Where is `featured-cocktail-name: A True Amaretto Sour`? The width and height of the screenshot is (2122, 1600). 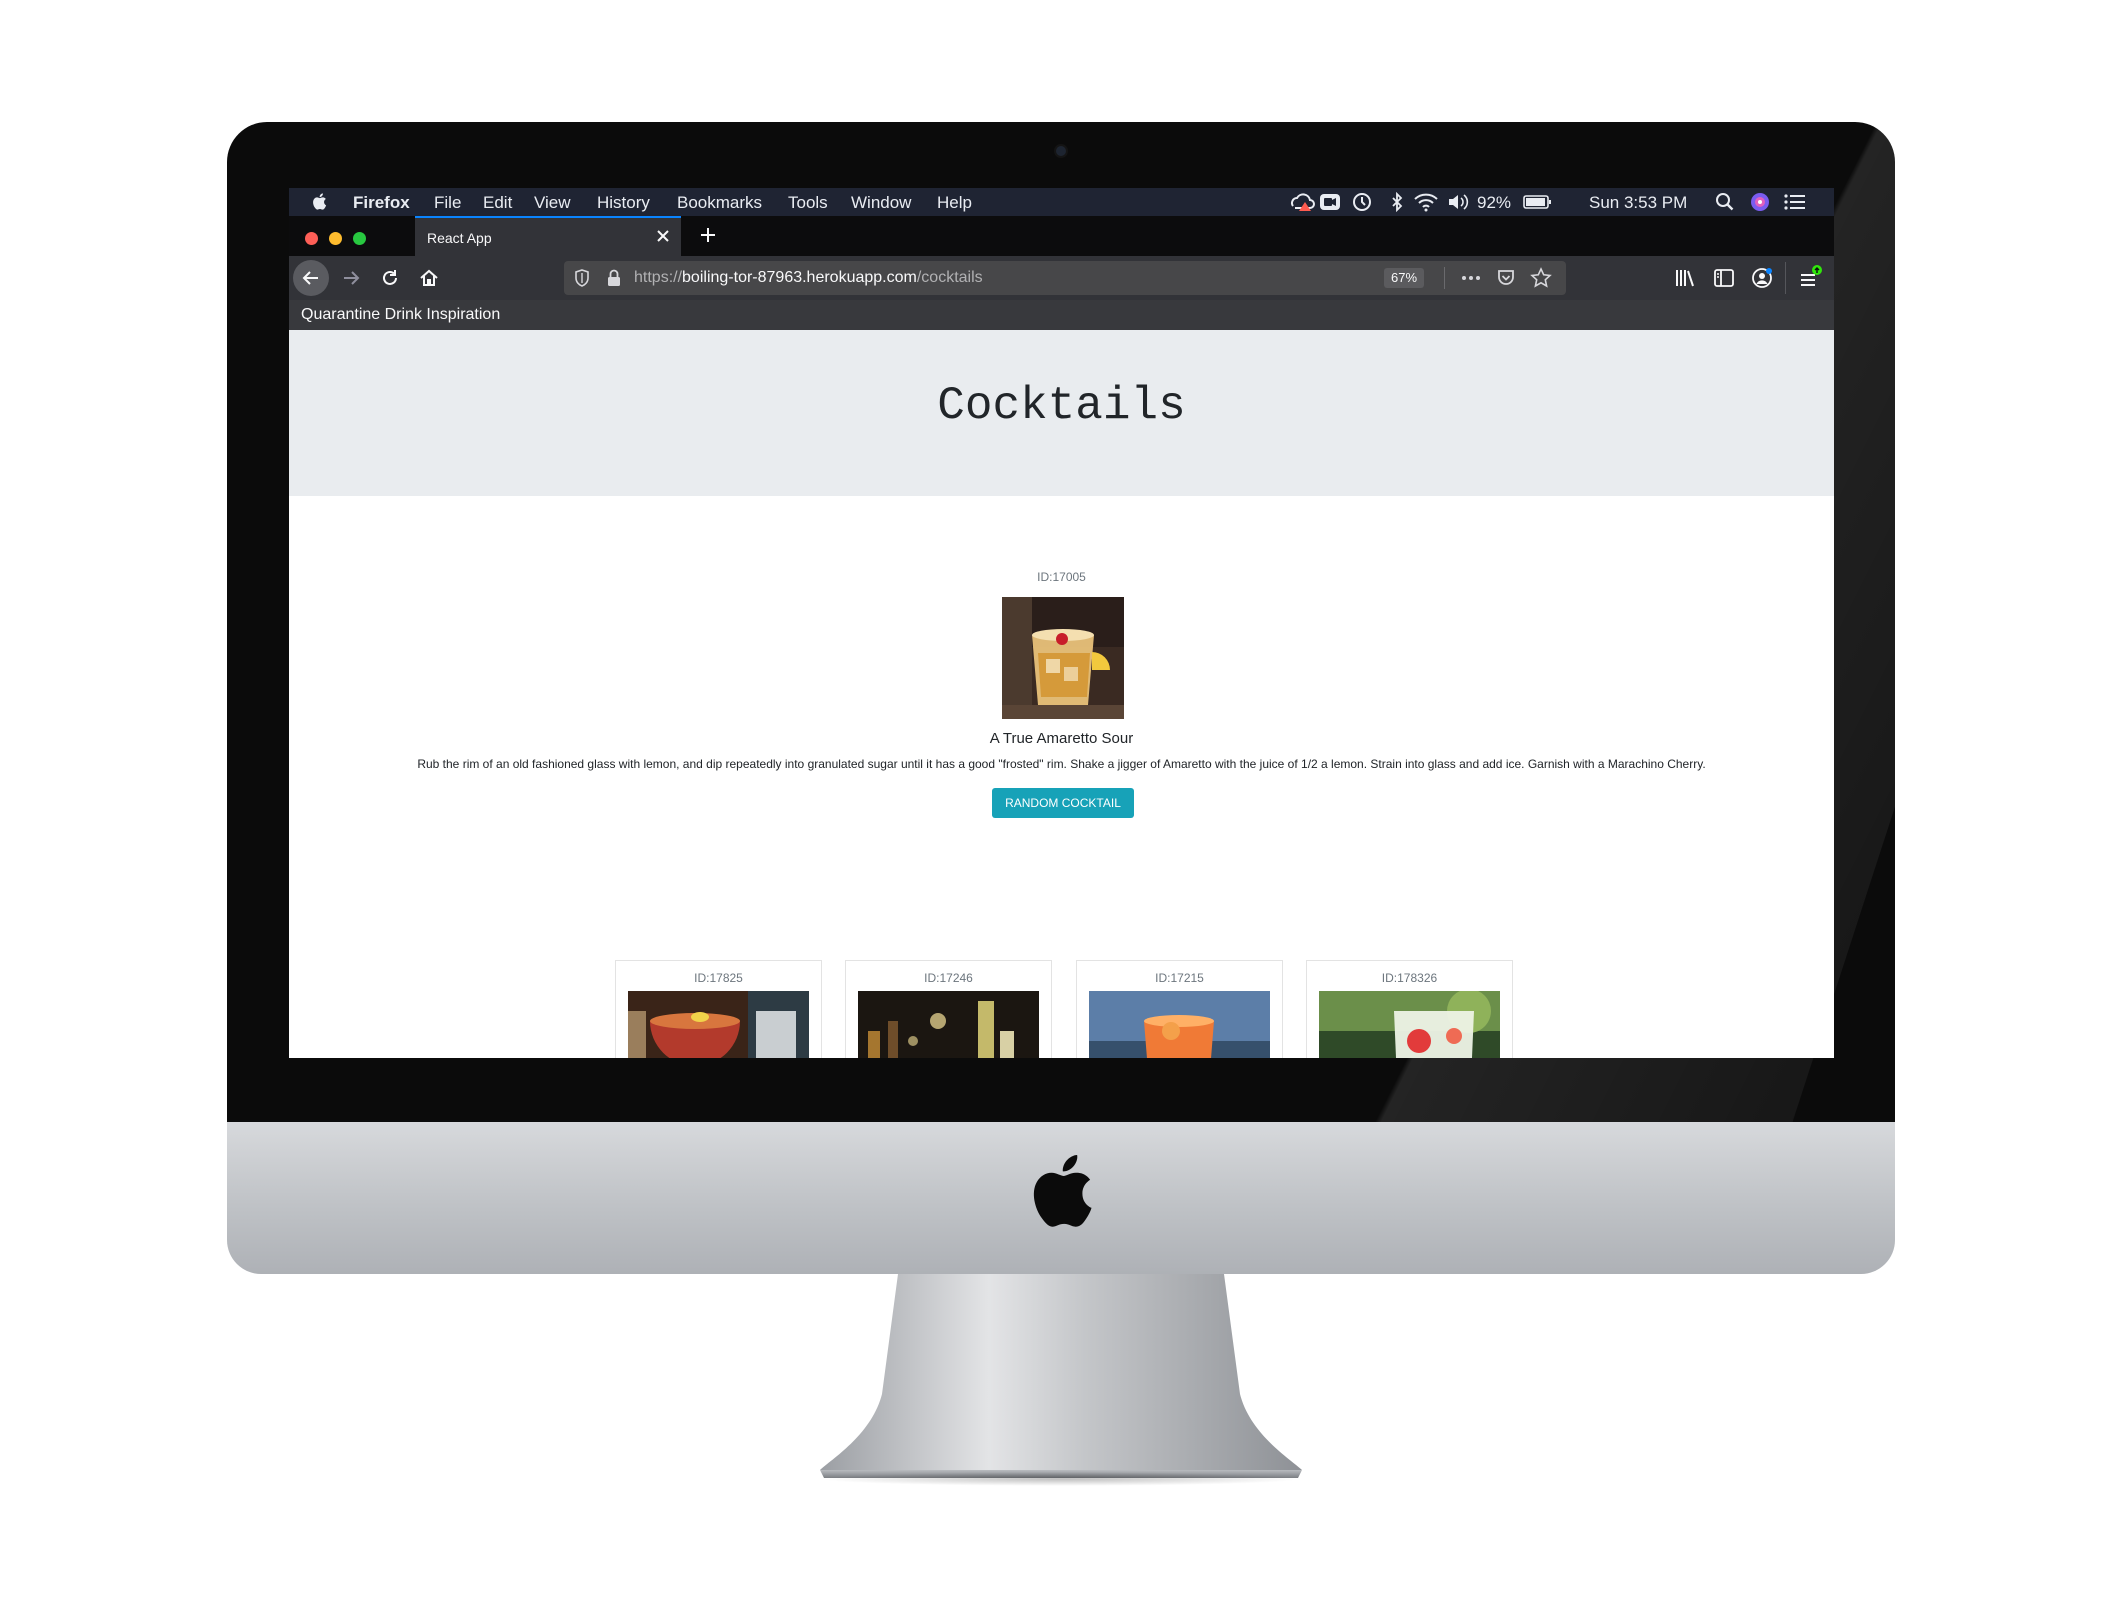 featured-cocktail-name: A True Amaretto Sour is located at coordinates (1061, 738).